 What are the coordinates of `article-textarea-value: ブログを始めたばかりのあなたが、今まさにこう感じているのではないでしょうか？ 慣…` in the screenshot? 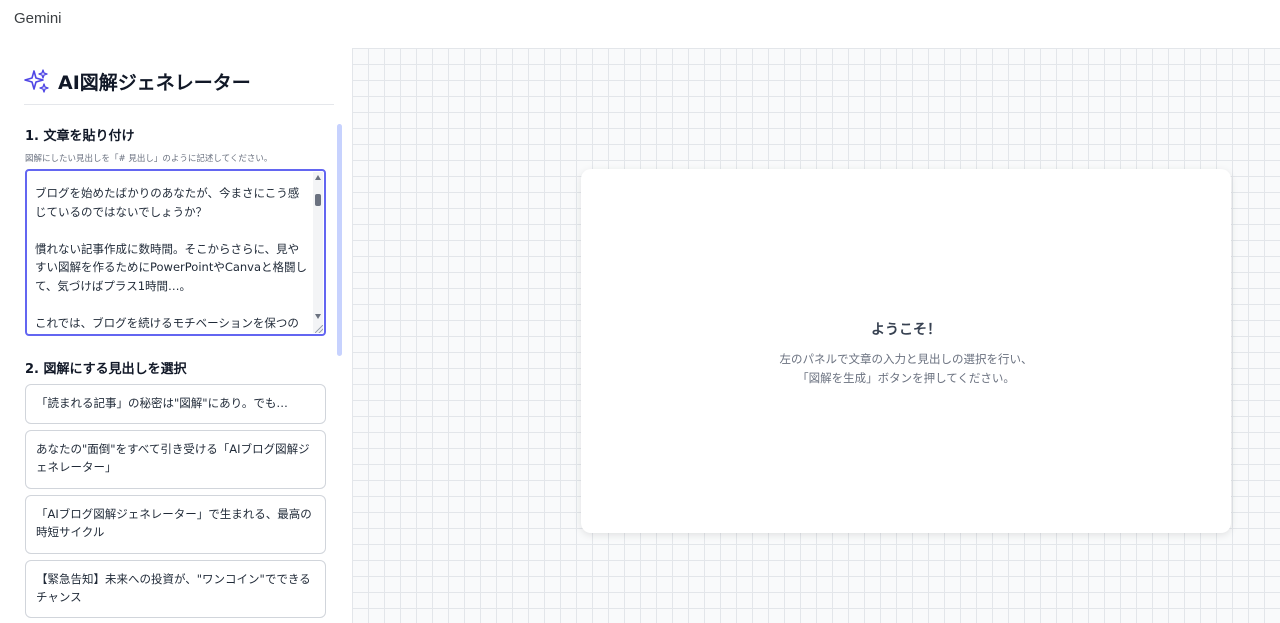 It's located at (171, 258).